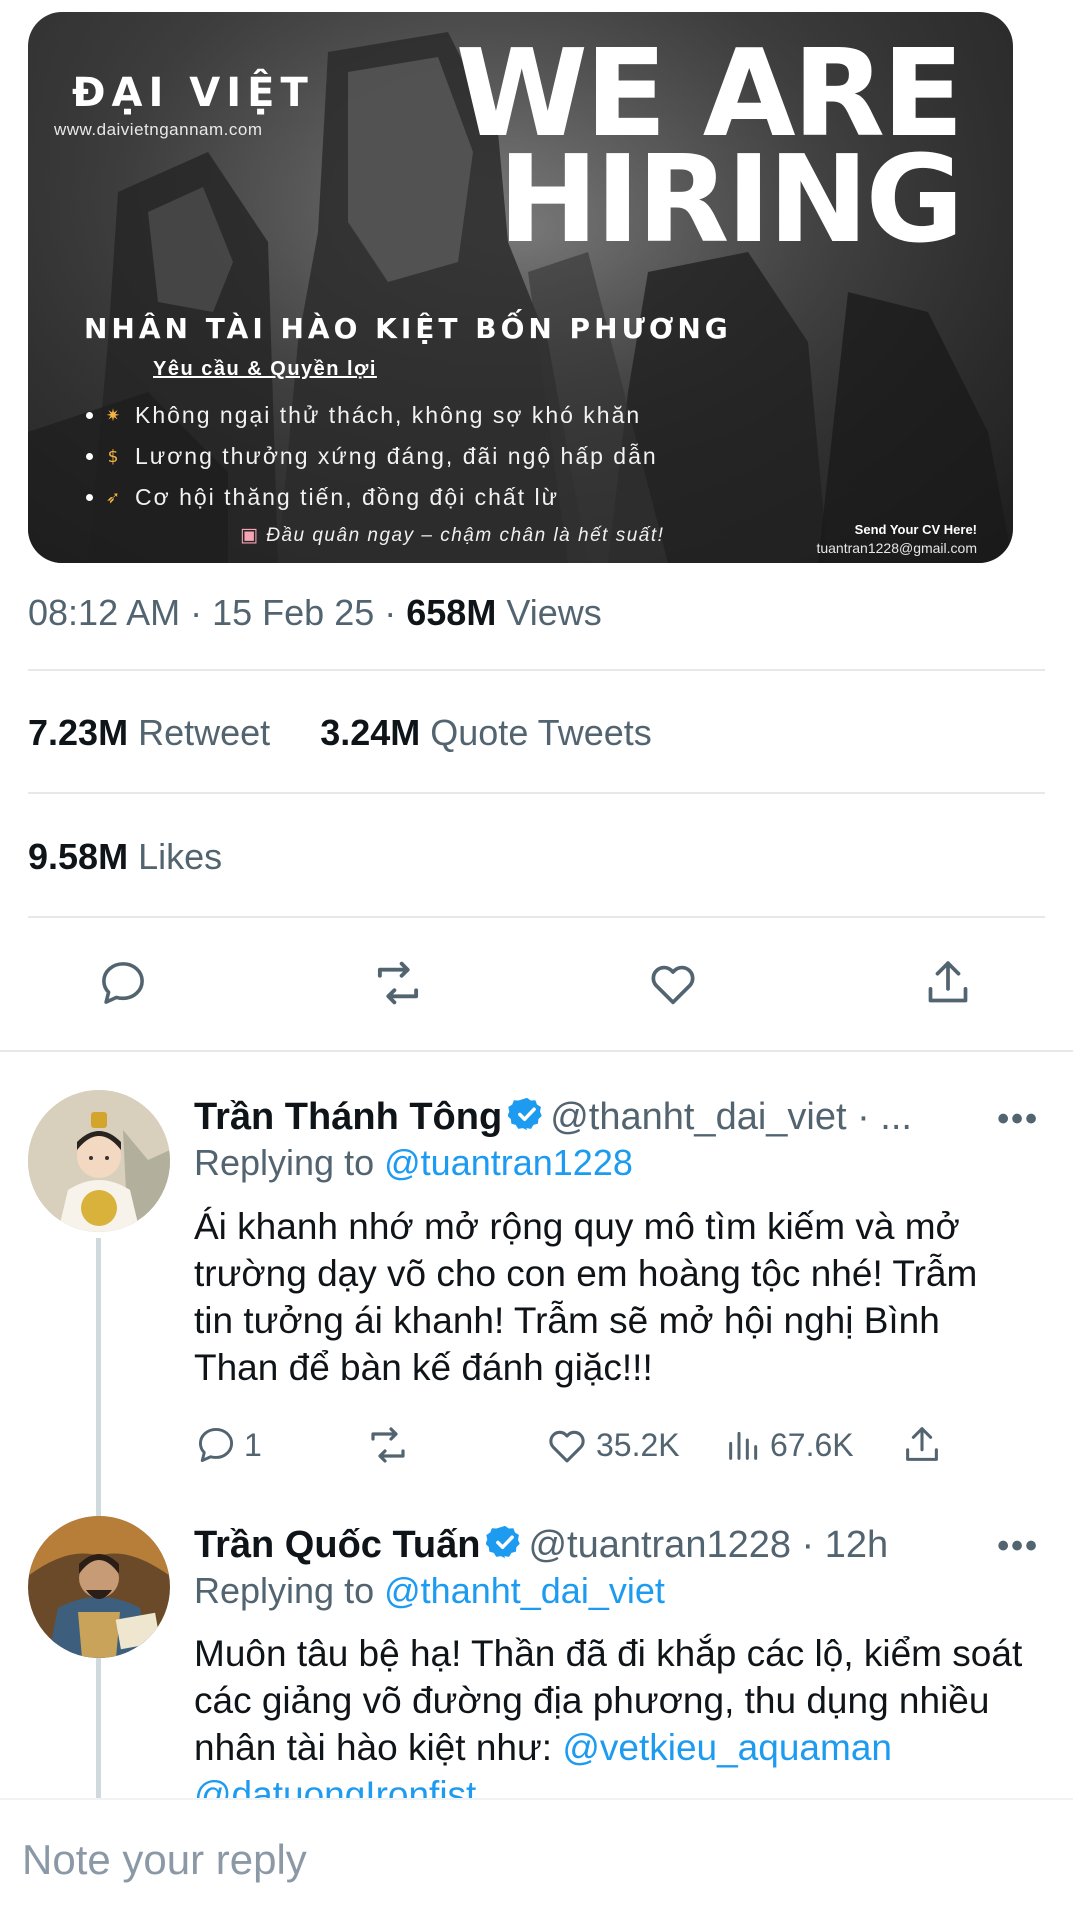 The image size is (1073, 1920). I want to click on reply-count: 1, so click(253, 1444).